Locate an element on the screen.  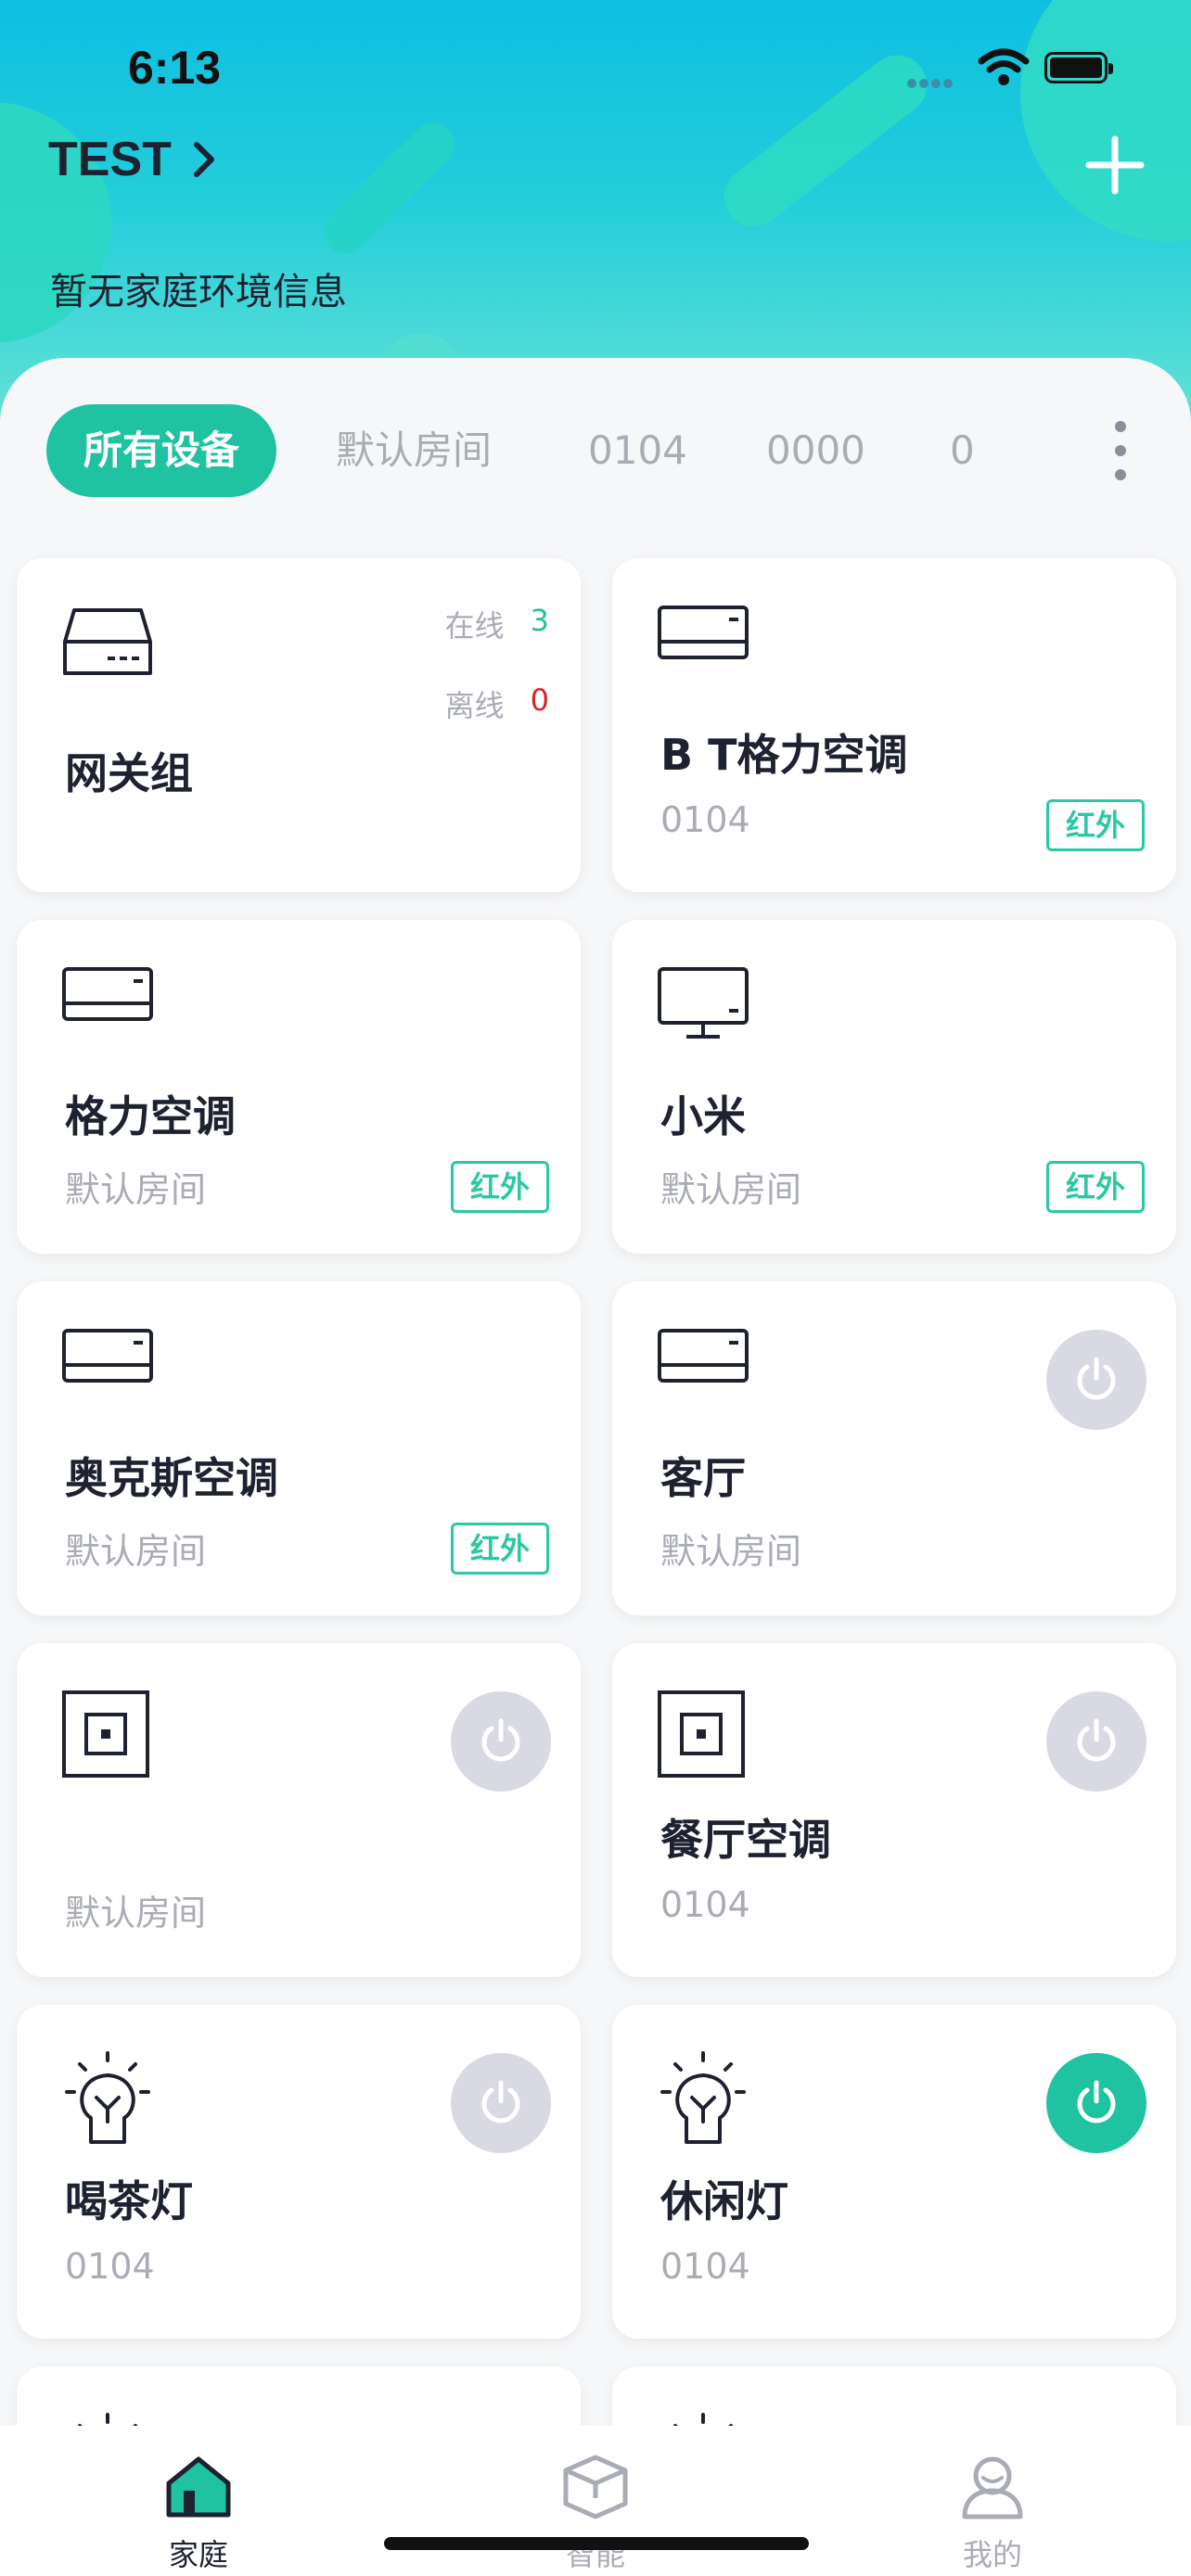
more-options-button is located at coordinates (1121, 450).